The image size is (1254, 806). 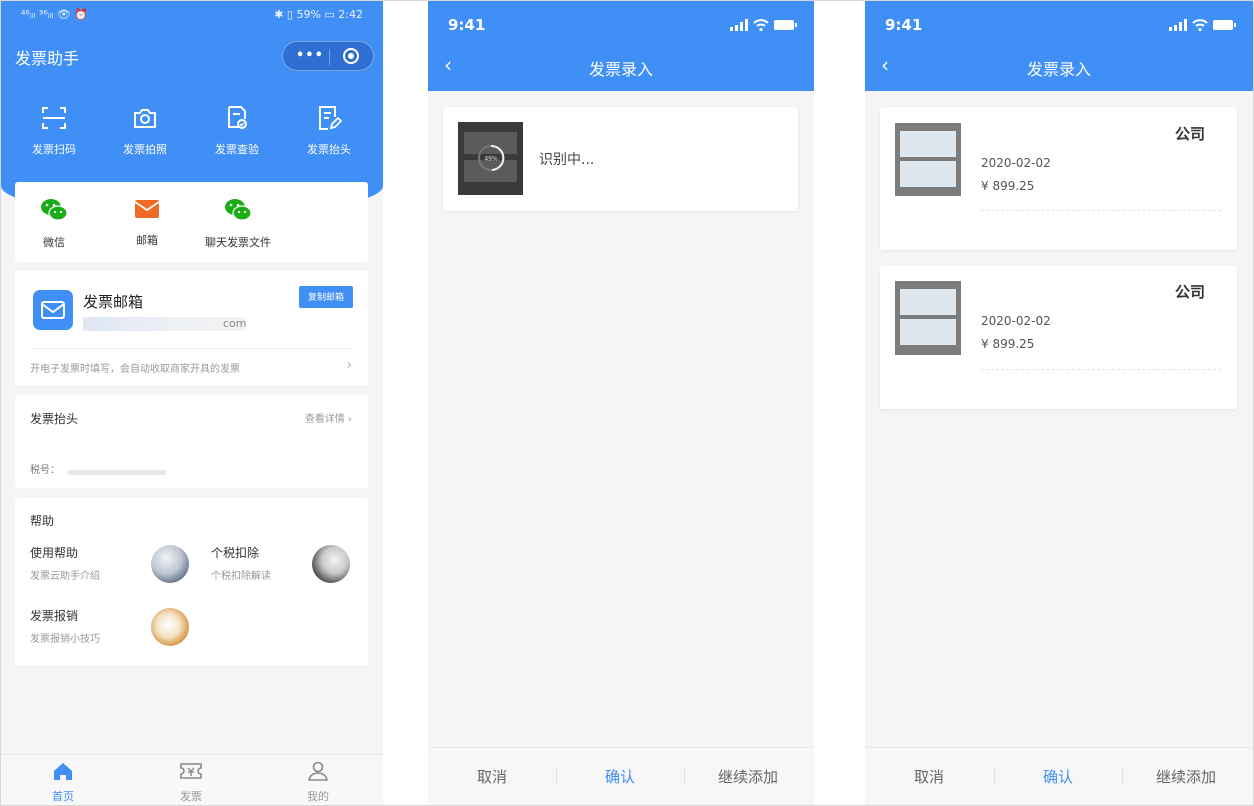 What do you see at coordinates (329, 149) in the screenshot?
I see `quick-action-label: 发票抬头` at bounding box center [329, 149].